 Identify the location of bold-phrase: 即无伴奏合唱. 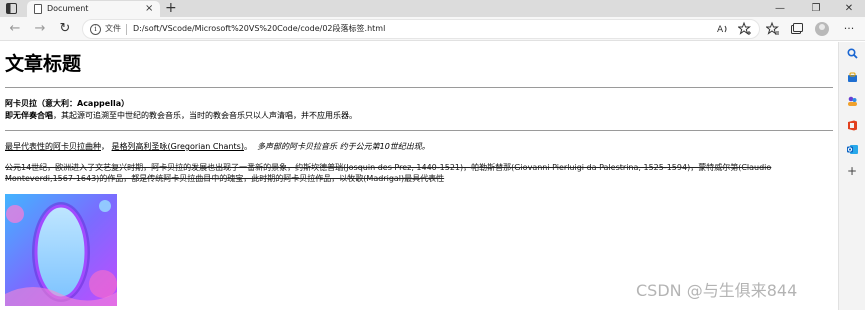
(29, 115).